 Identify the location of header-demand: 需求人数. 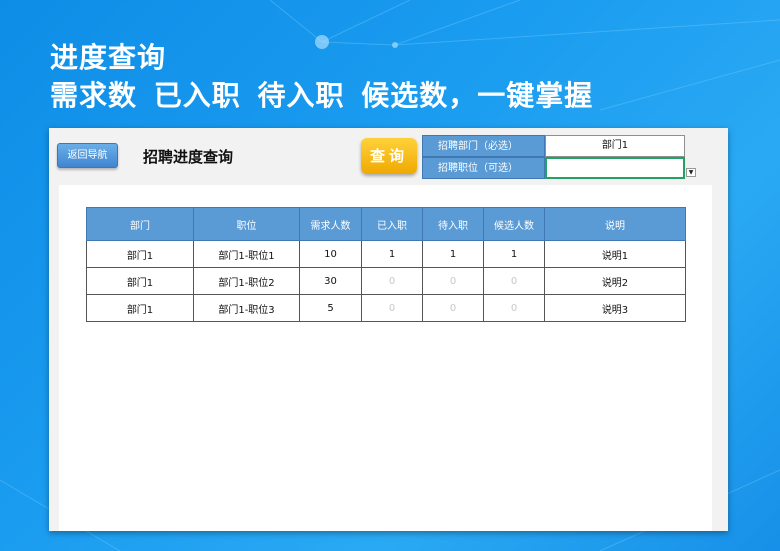
(330, 224).